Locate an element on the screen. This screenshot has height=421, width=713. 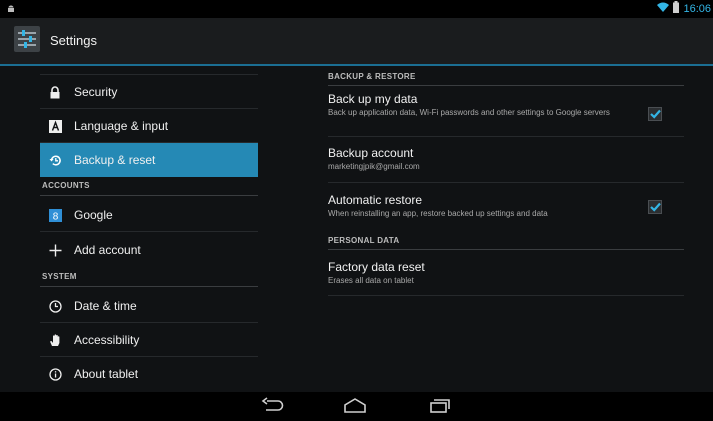
svg-text: 8 is located at coordinates (55, 216).